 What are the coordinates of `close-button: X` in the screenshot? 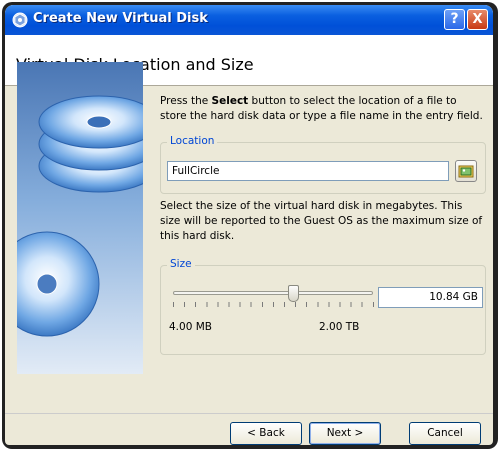 It's located at (477, 19).